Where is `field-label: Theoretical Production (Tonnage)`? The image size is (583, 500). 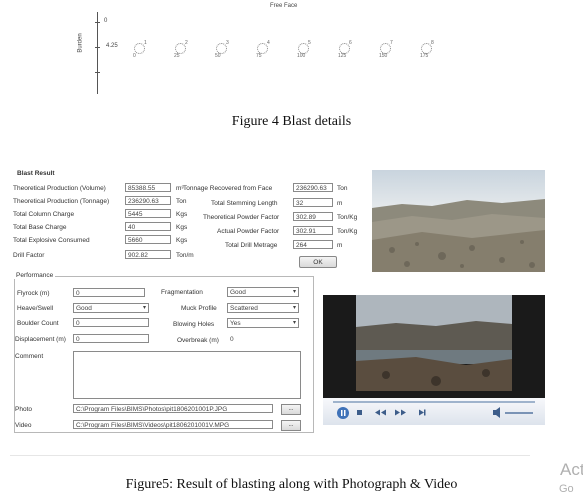
field-label: Theoretical Production (Tonnage) is located at coordinates (61, 201).